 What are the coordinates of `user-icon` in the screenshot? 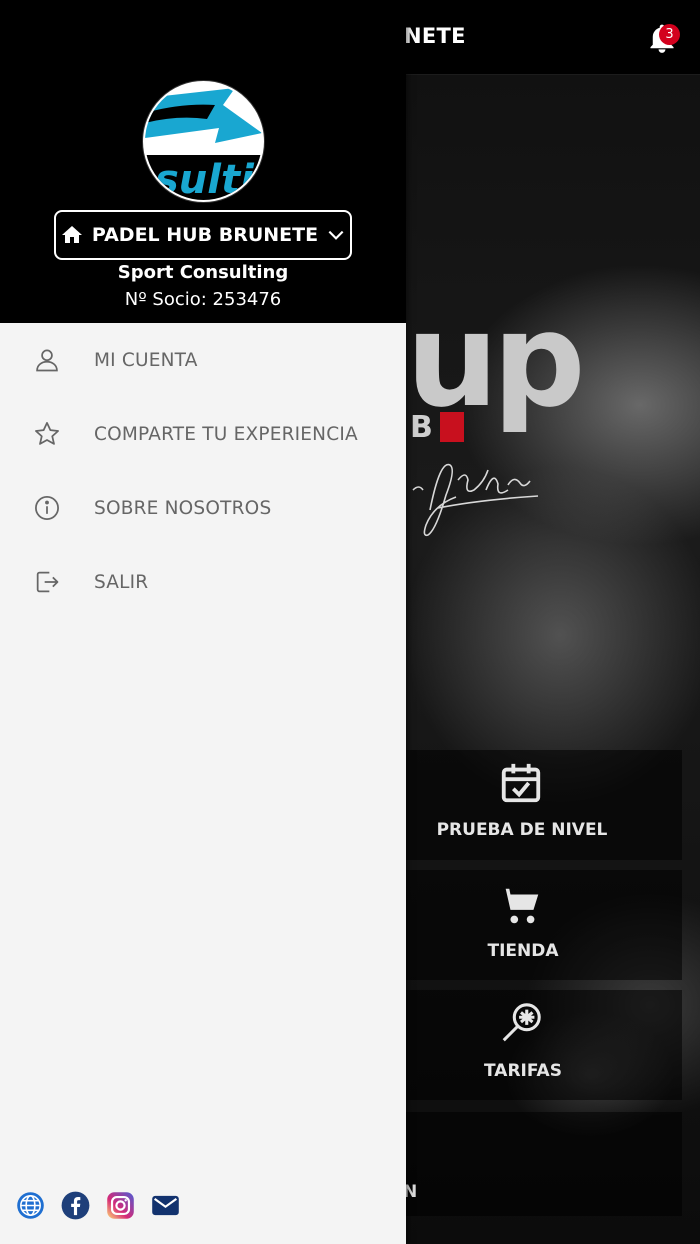 It's located at (47, 360).